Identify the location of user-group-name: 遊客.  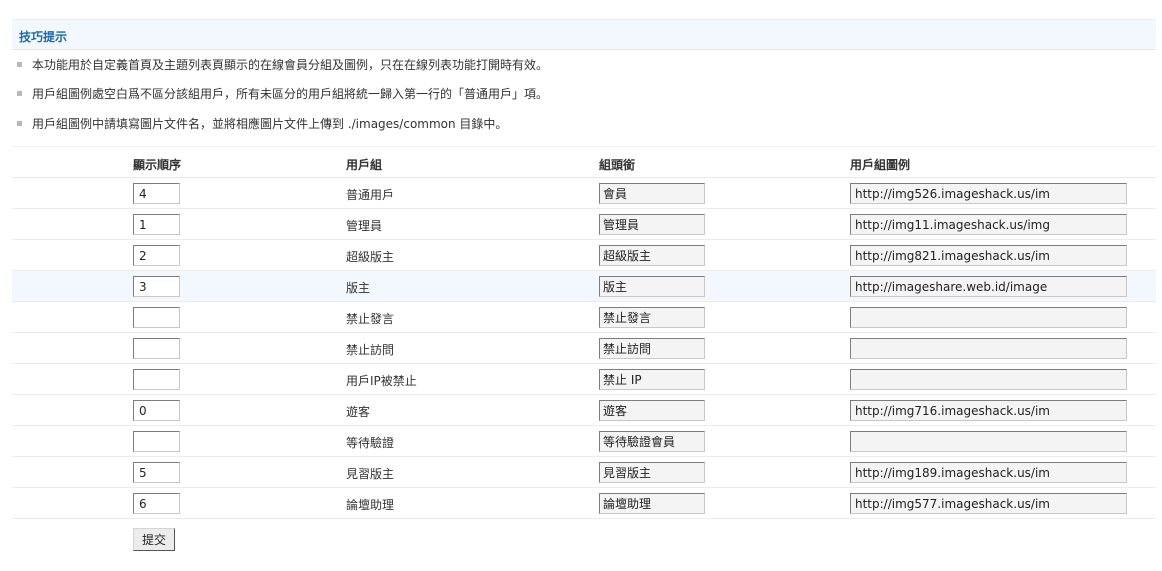
(358, 412).